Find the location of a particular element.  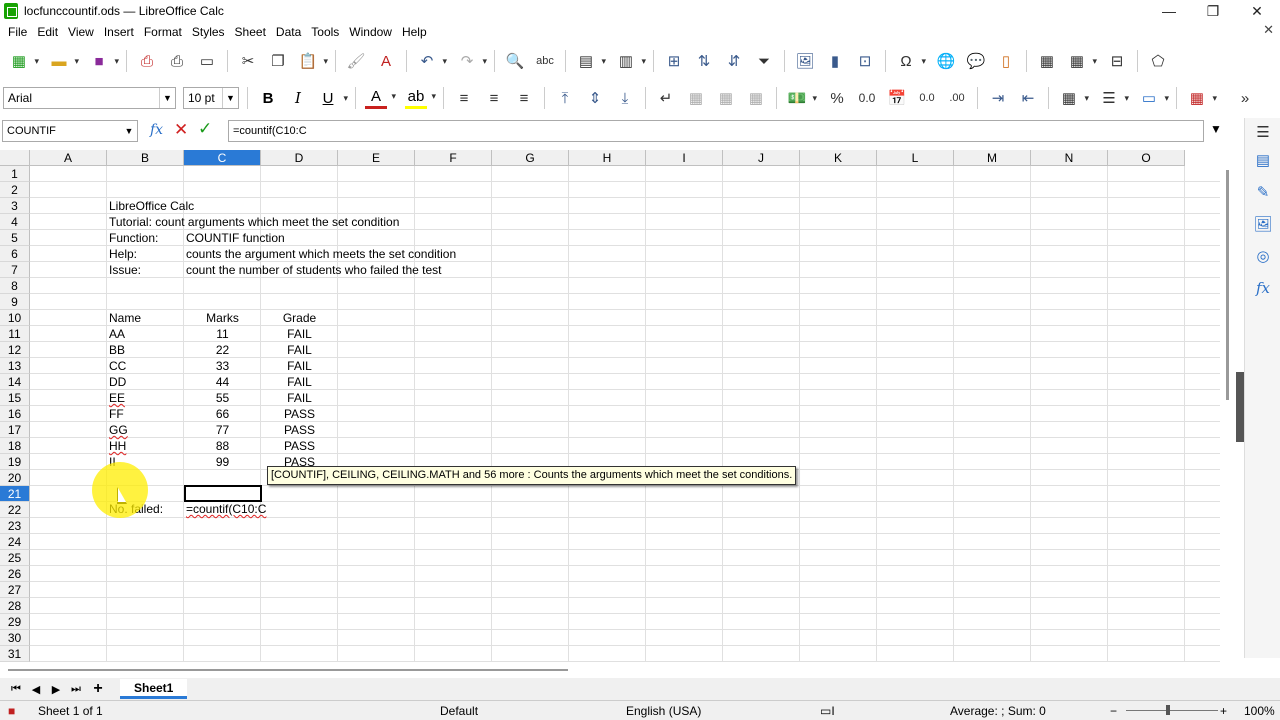

center-vertically-icon: ⇕ is located at coordinates (595, 98).